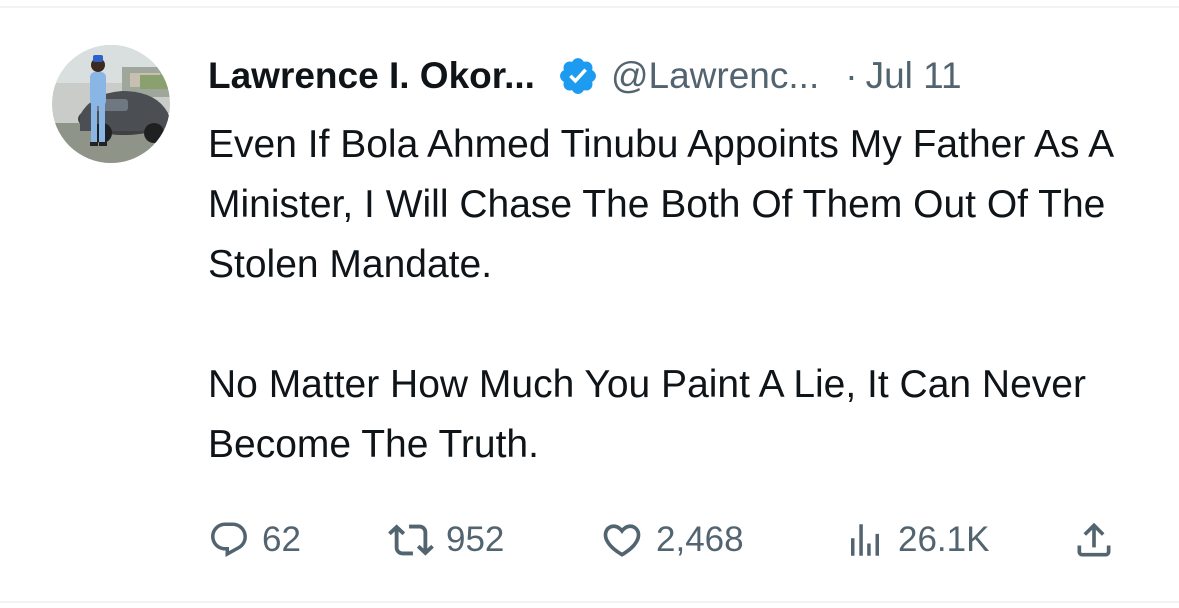 The image size is (1179, 608). Describe the element at coordinates (578, 76) in the screenshot. I see `verified-badge-icon` at that location.